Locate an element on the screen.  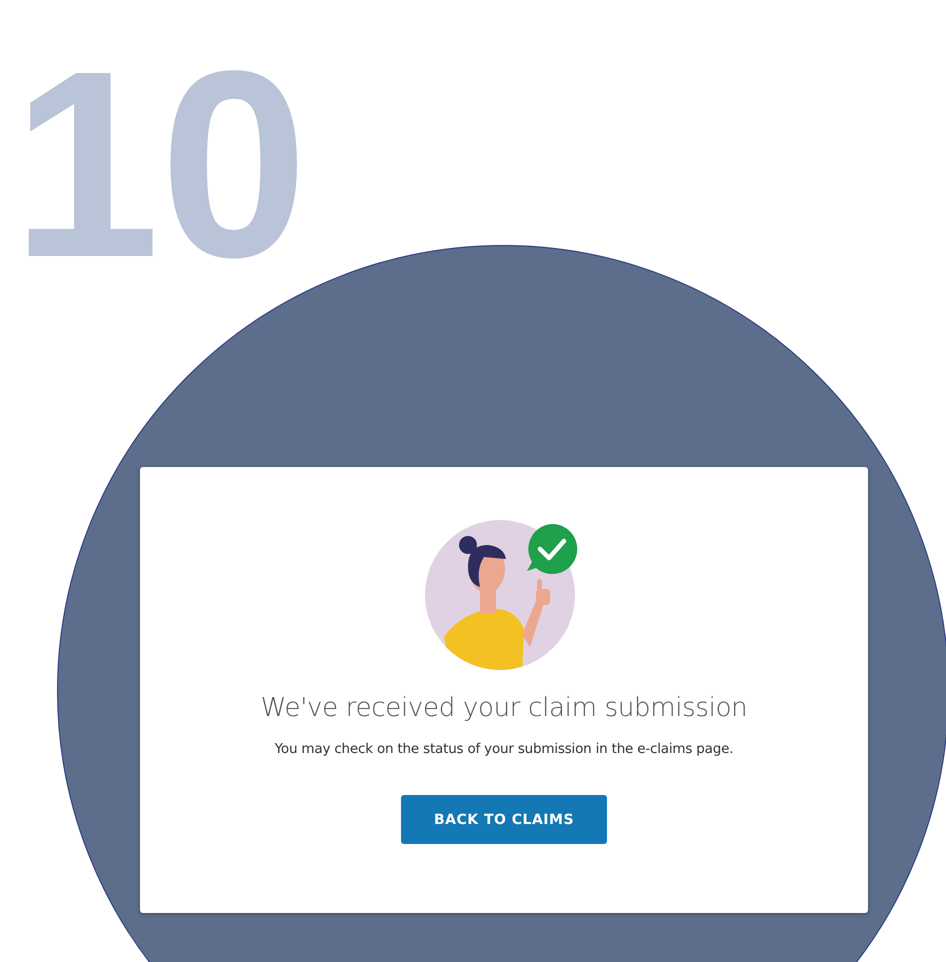
back-to-claims-button: BACK TO CLAIMS is located at coordinates (504, 819).